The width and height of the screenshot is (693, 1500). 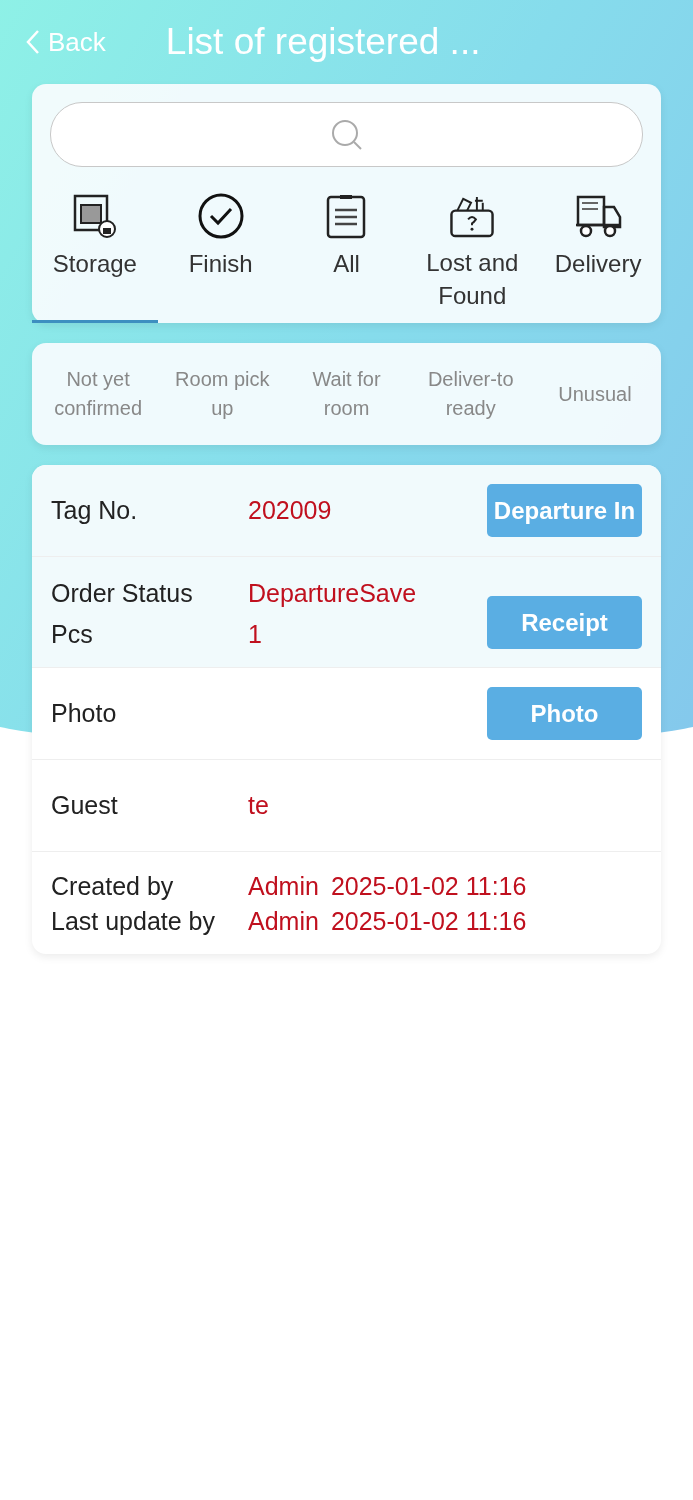 I want to click on status-filter: Deliver-to ready, so click(x=470, y=394).